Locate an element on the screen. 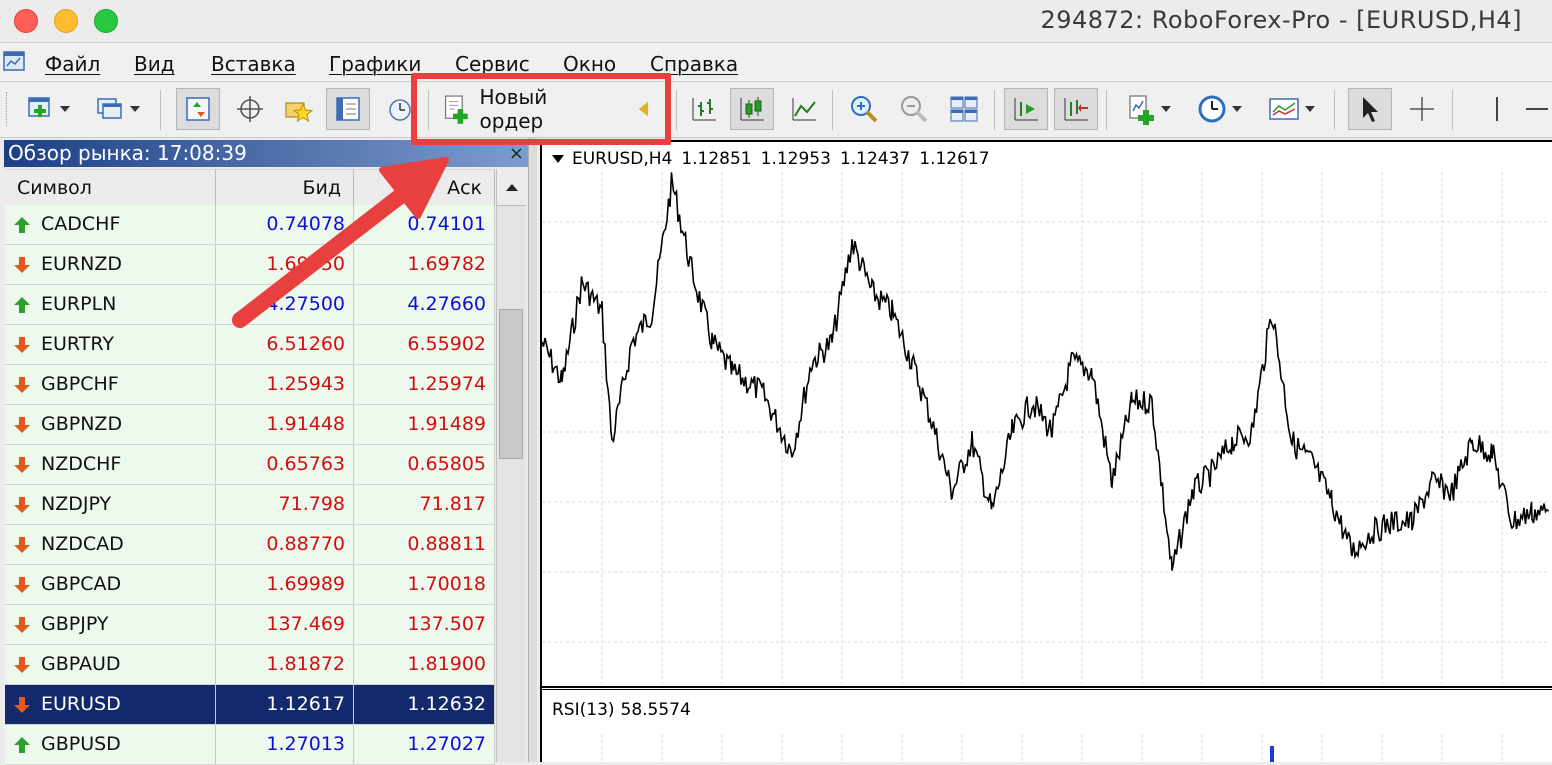  new-chart-button is located at coordinates (47, 109).